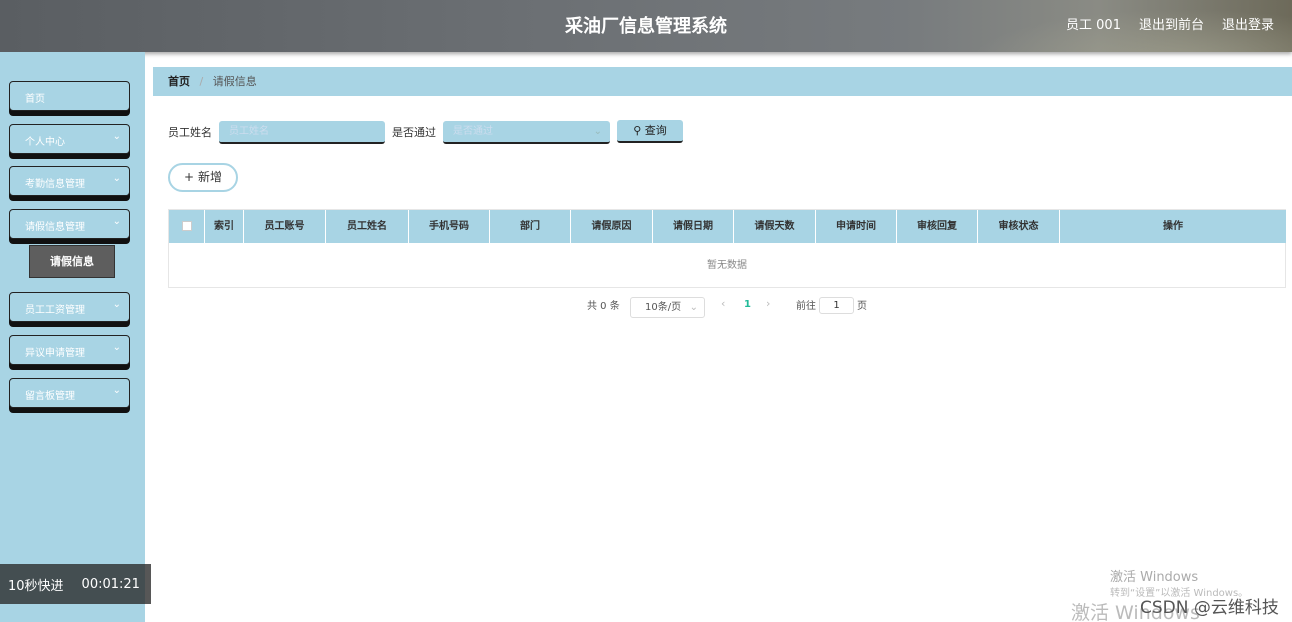 The width and height of the screenshot is (1292, 622). What do you see at coordinates (55, 353) in the screenshot?
I see `sidebar-item-label: 异议申请管理` at bounding box center [55, 353].